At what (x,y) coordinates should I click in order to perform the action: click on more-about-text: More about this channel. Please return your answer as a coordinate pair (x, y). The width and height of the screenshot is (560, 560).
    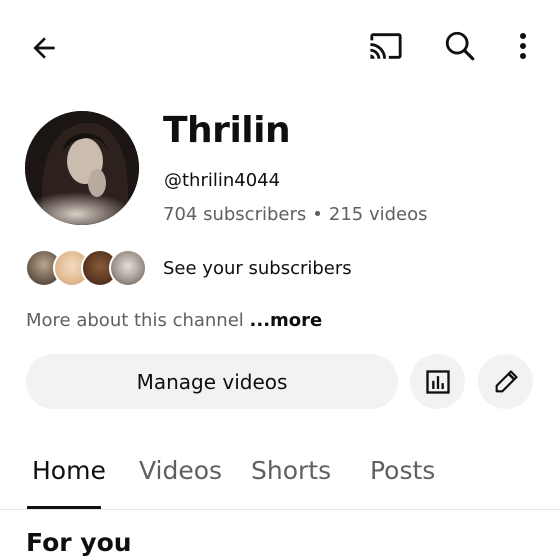
    Looking at the image, I should click on (138, 320).